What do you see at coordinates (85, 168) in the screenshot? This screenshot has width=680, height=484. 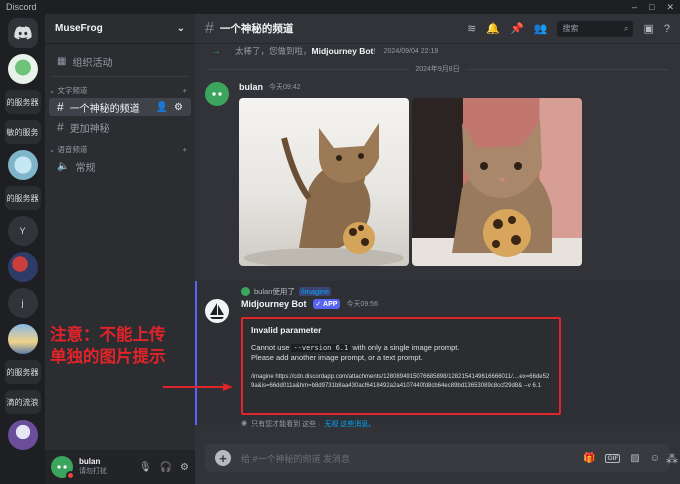 I see `channel-label: 常规` at bounding box center [85, 168].